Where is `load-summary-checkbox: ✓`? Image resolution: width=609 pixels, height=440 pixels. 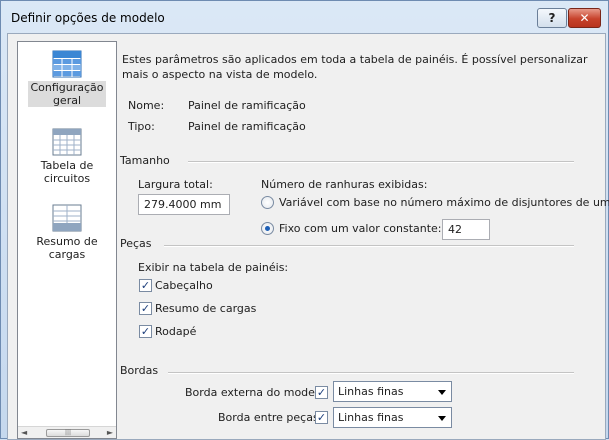 load-summary-checkbox: ✓ is located at coordinates (145, 308).